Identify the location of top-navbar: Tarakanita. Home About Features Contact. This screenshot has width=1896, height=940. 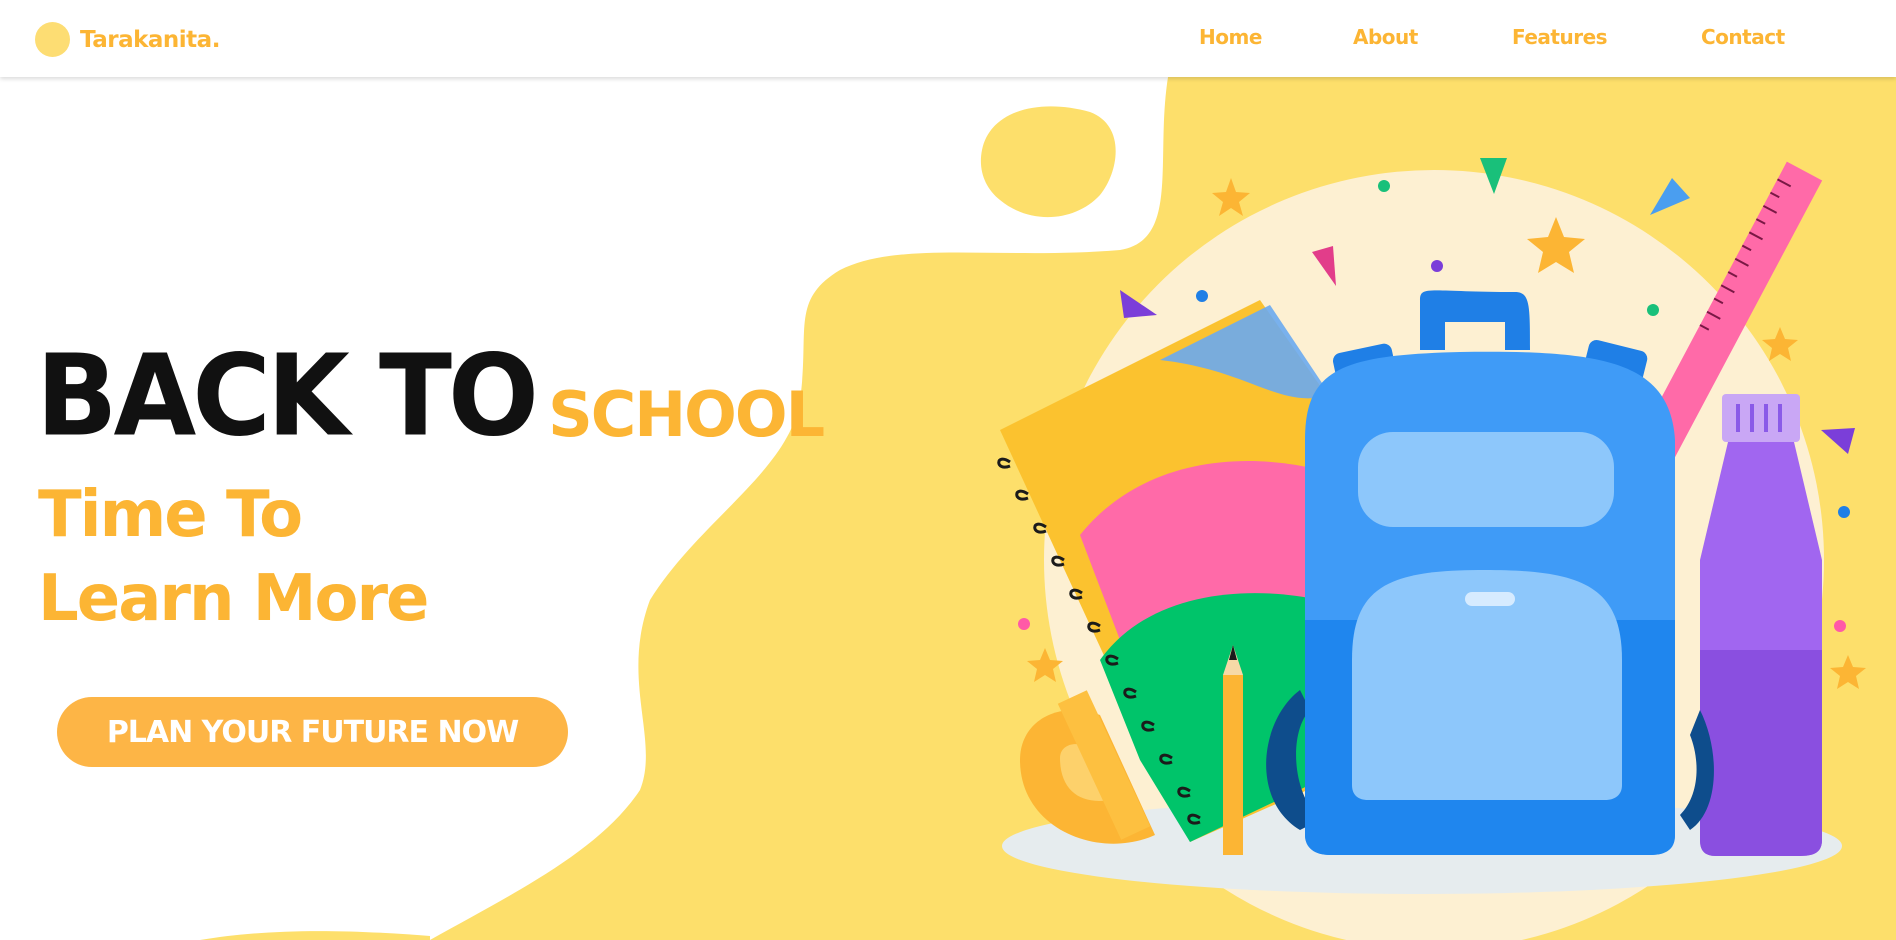
(948, 38).